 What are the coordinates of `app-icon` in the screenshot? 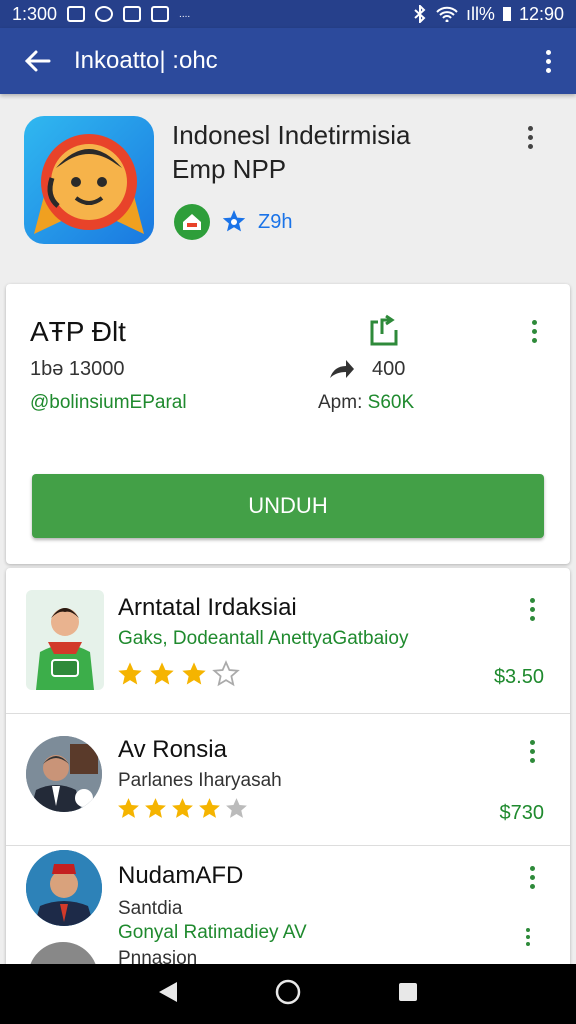 It's located at (89, 180).